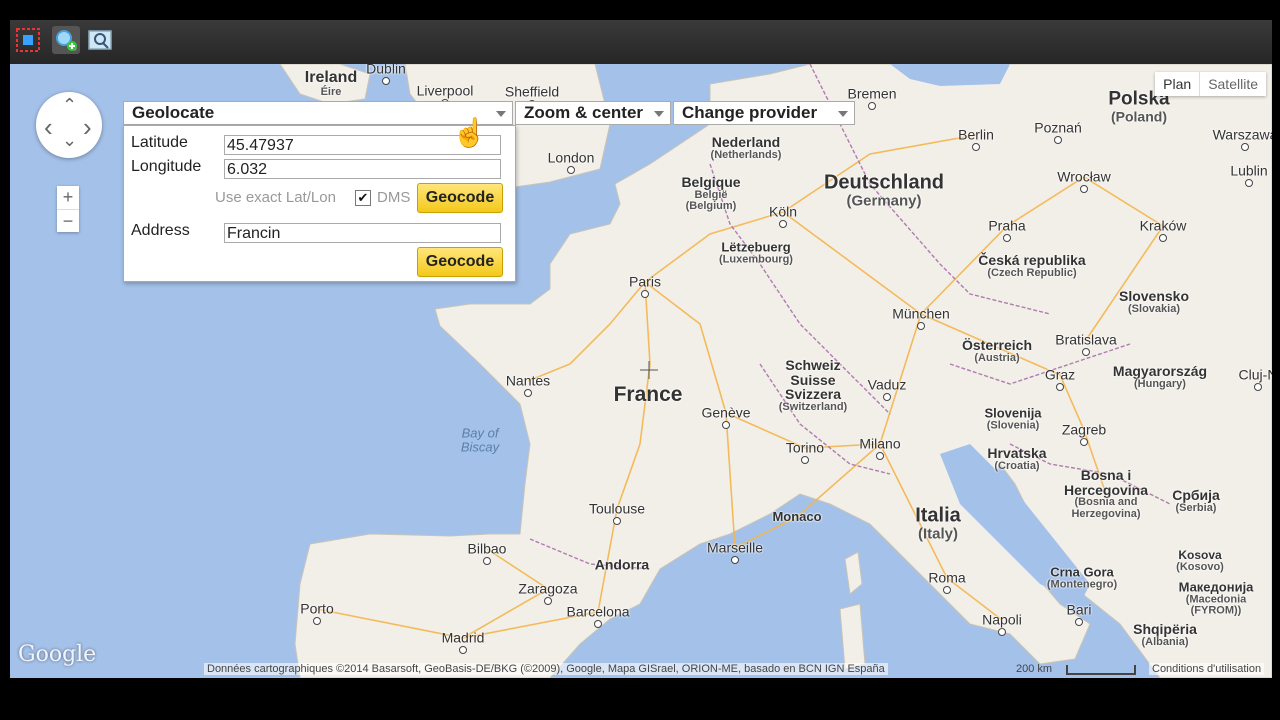 The width and height of the screenshot is (1280, 720). Describe the element at coordinates (797, 517) in the screenshot. I see `country-name: Monaco` at that location.